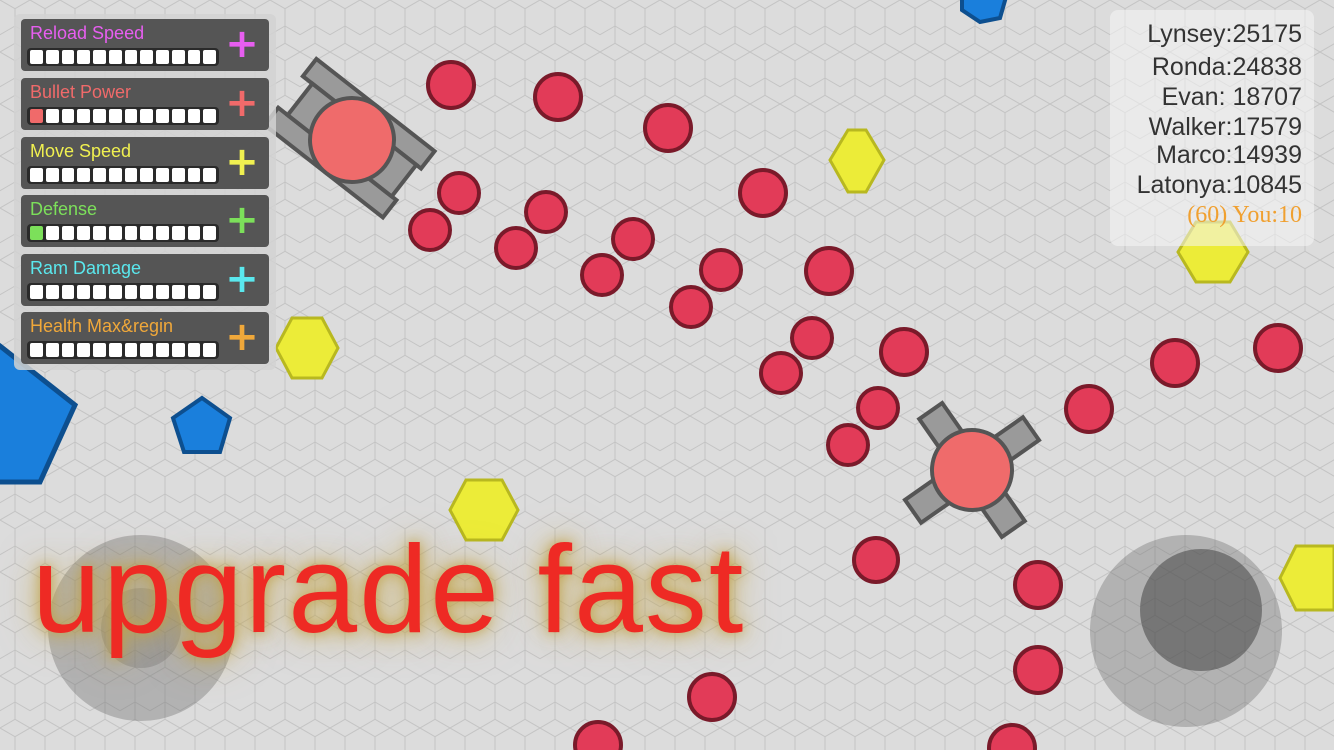  Describe the element at coordinates (87, 33) in the screenshot. I see `upgrade-label: Reload Speed` at that location.